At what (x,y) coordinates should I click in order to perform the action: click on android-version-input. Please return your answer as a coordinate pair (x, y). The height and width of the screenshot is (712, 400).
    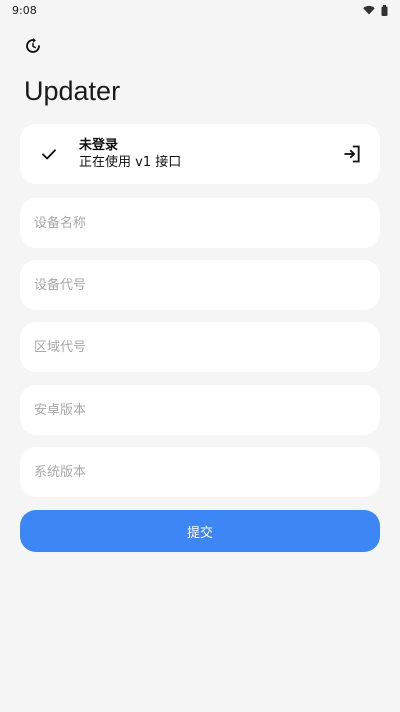
    Looking at the image, I should click on (200, 410).